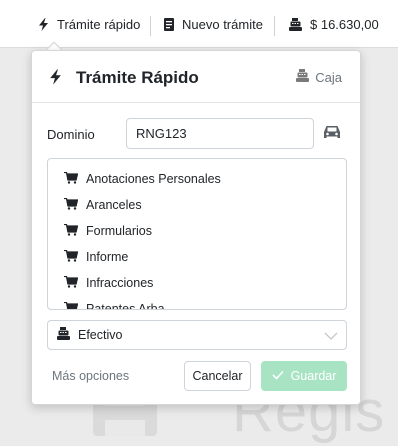 The width and height of the screenshot is (398, 446). What do you see at coordinates (125, 306) in the screenshot?
I see `list-item-label: Patentes Arba` at bounding box center [125, 306].